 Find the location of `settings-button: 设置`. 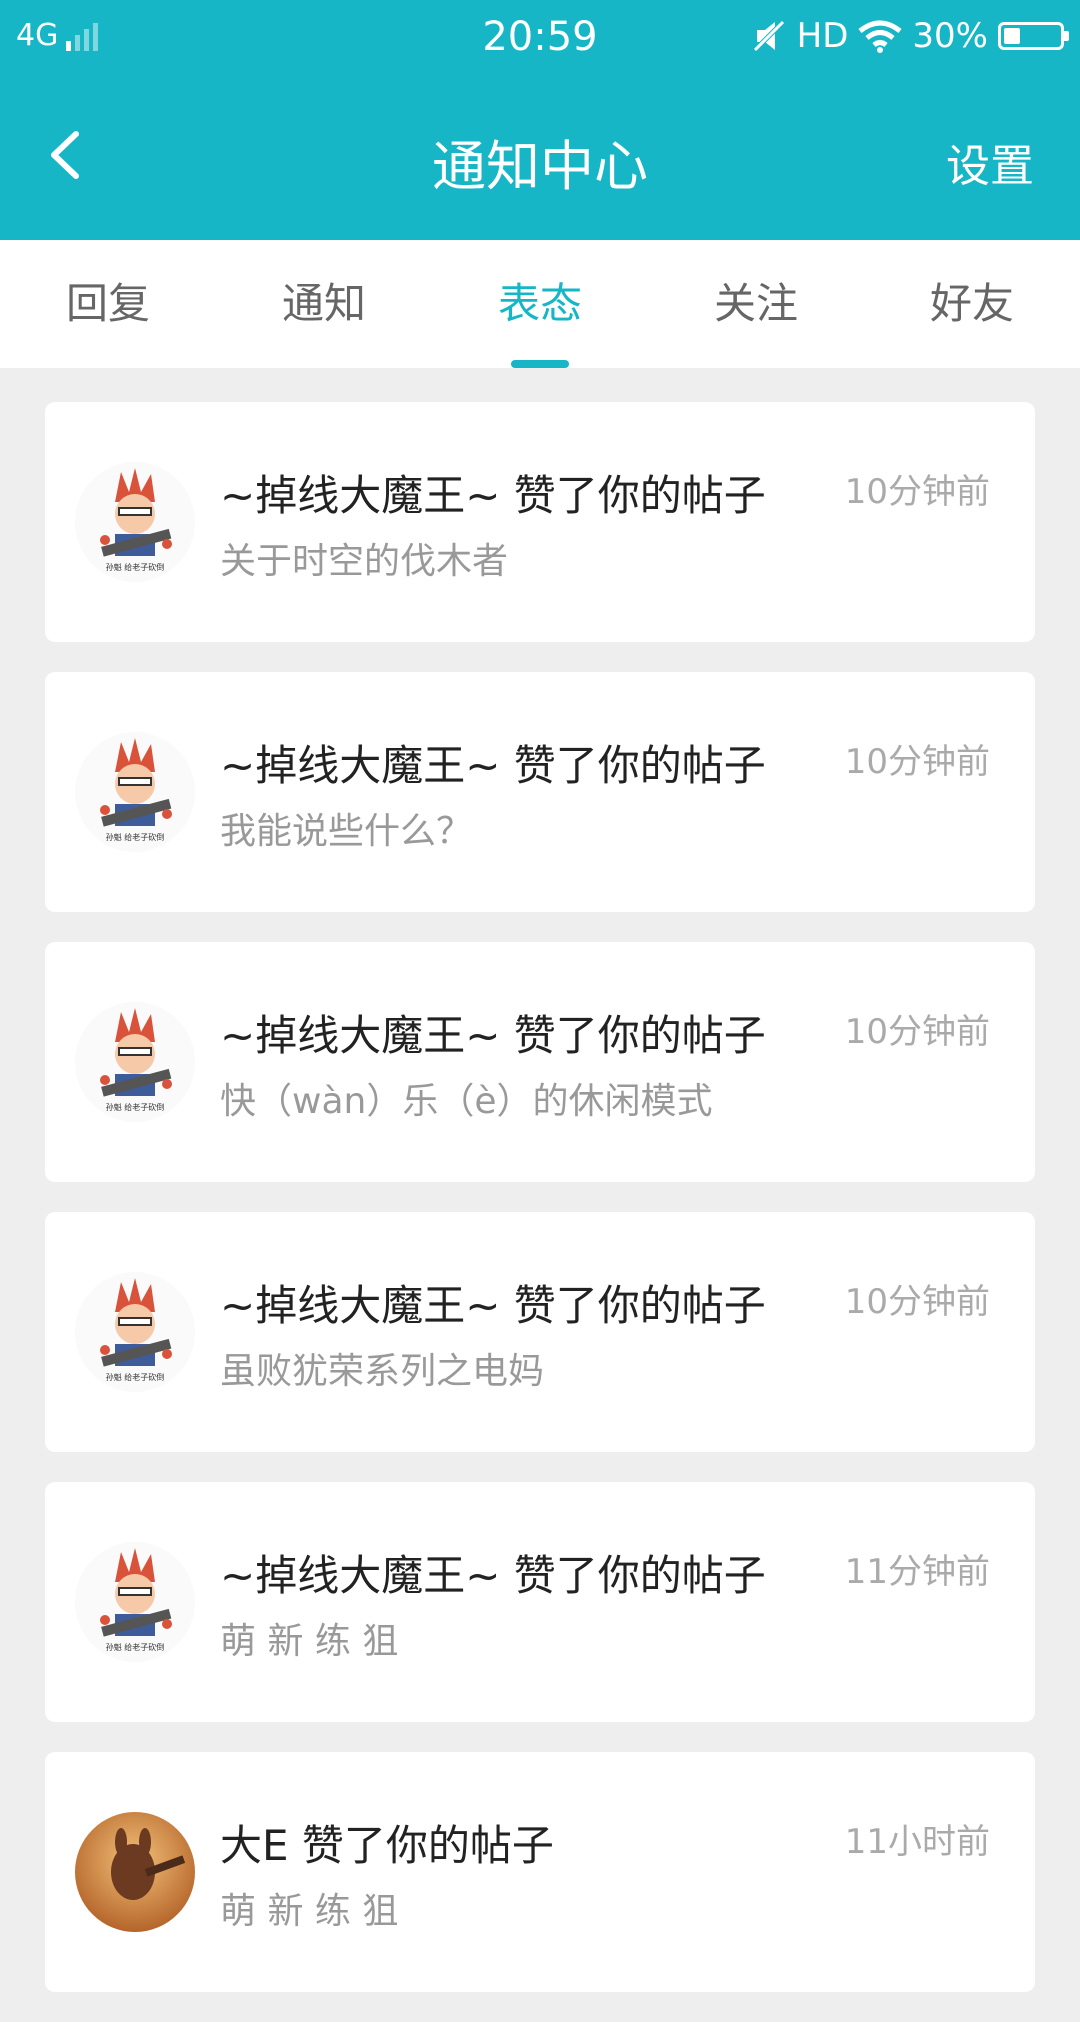

settings-button: 设置 is located at coordinates (990, 162).